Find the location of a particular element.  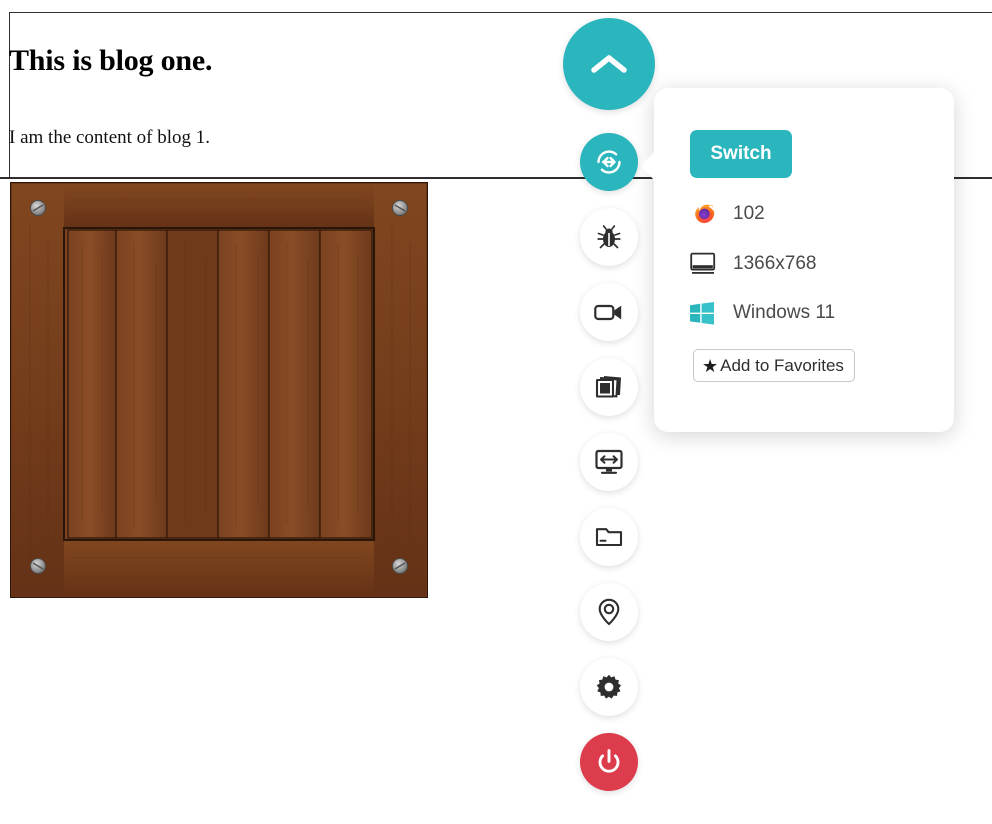

resize-screen-button is located at coordinates (609, 462).